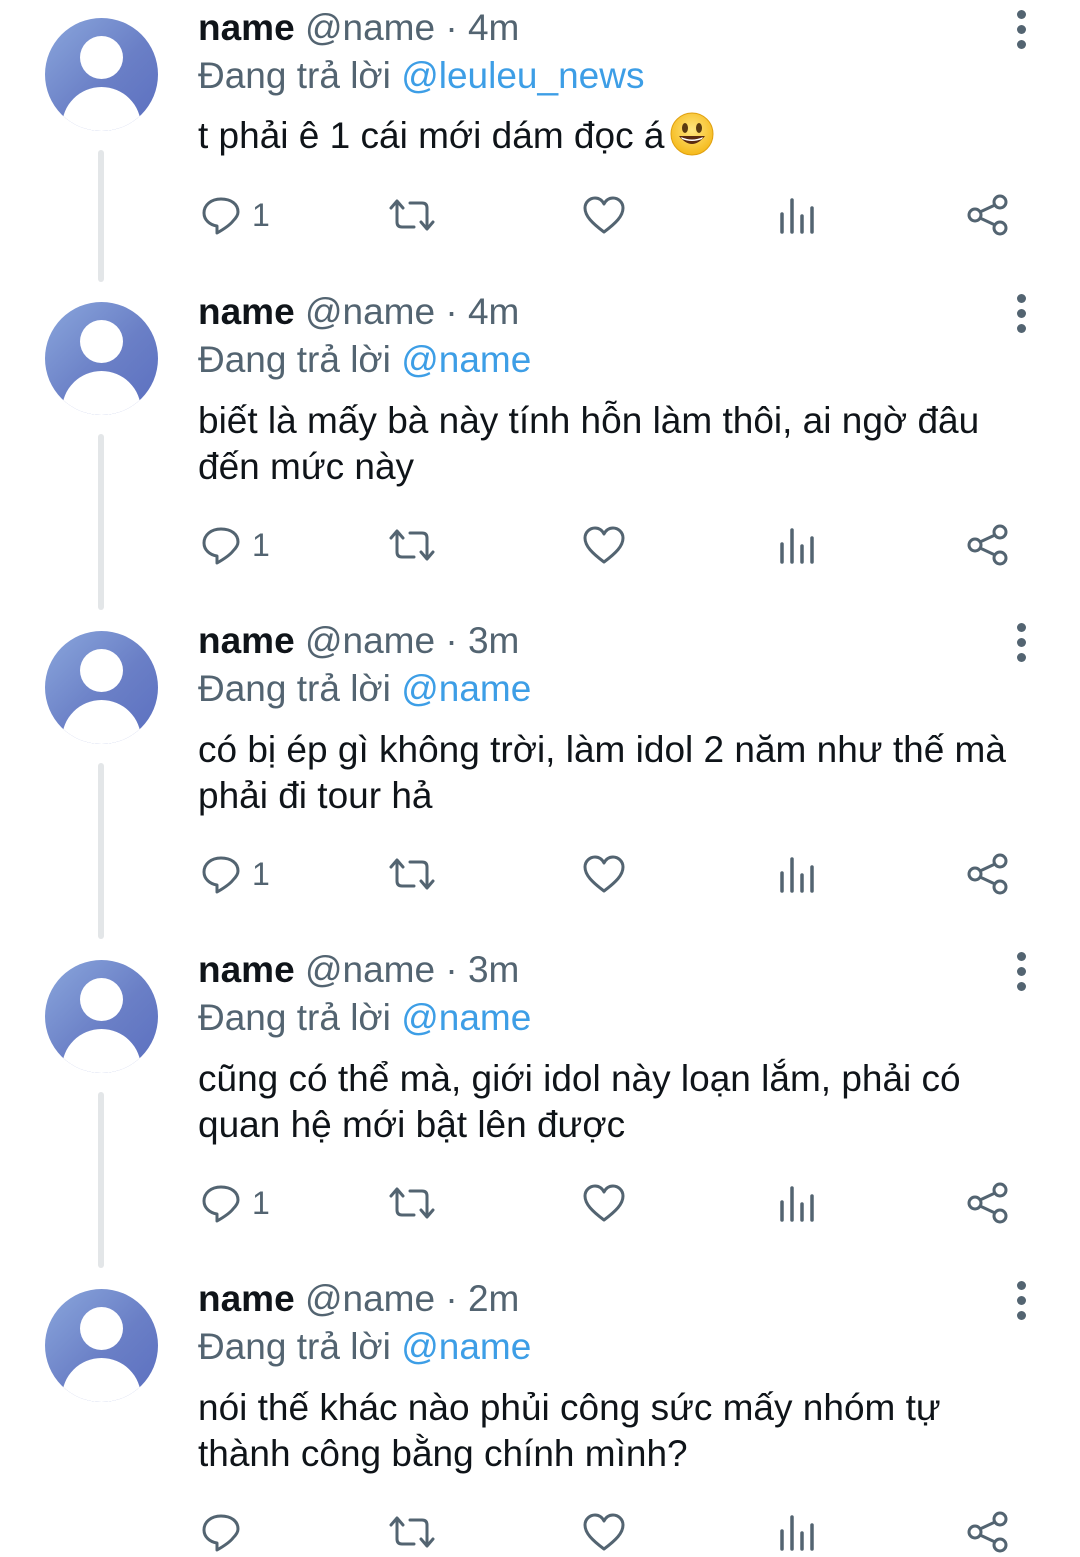 Image resolution: width=1080 pixels, height=1557 pixels. Describe the element at coordinates (493, 1298) in the screenshot. I see `timestamp: 2m` at that location.